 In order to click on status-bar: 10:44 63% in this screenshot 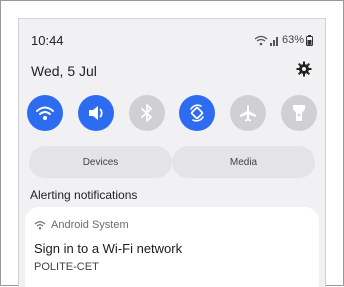, I will do `click(172, 41)`.